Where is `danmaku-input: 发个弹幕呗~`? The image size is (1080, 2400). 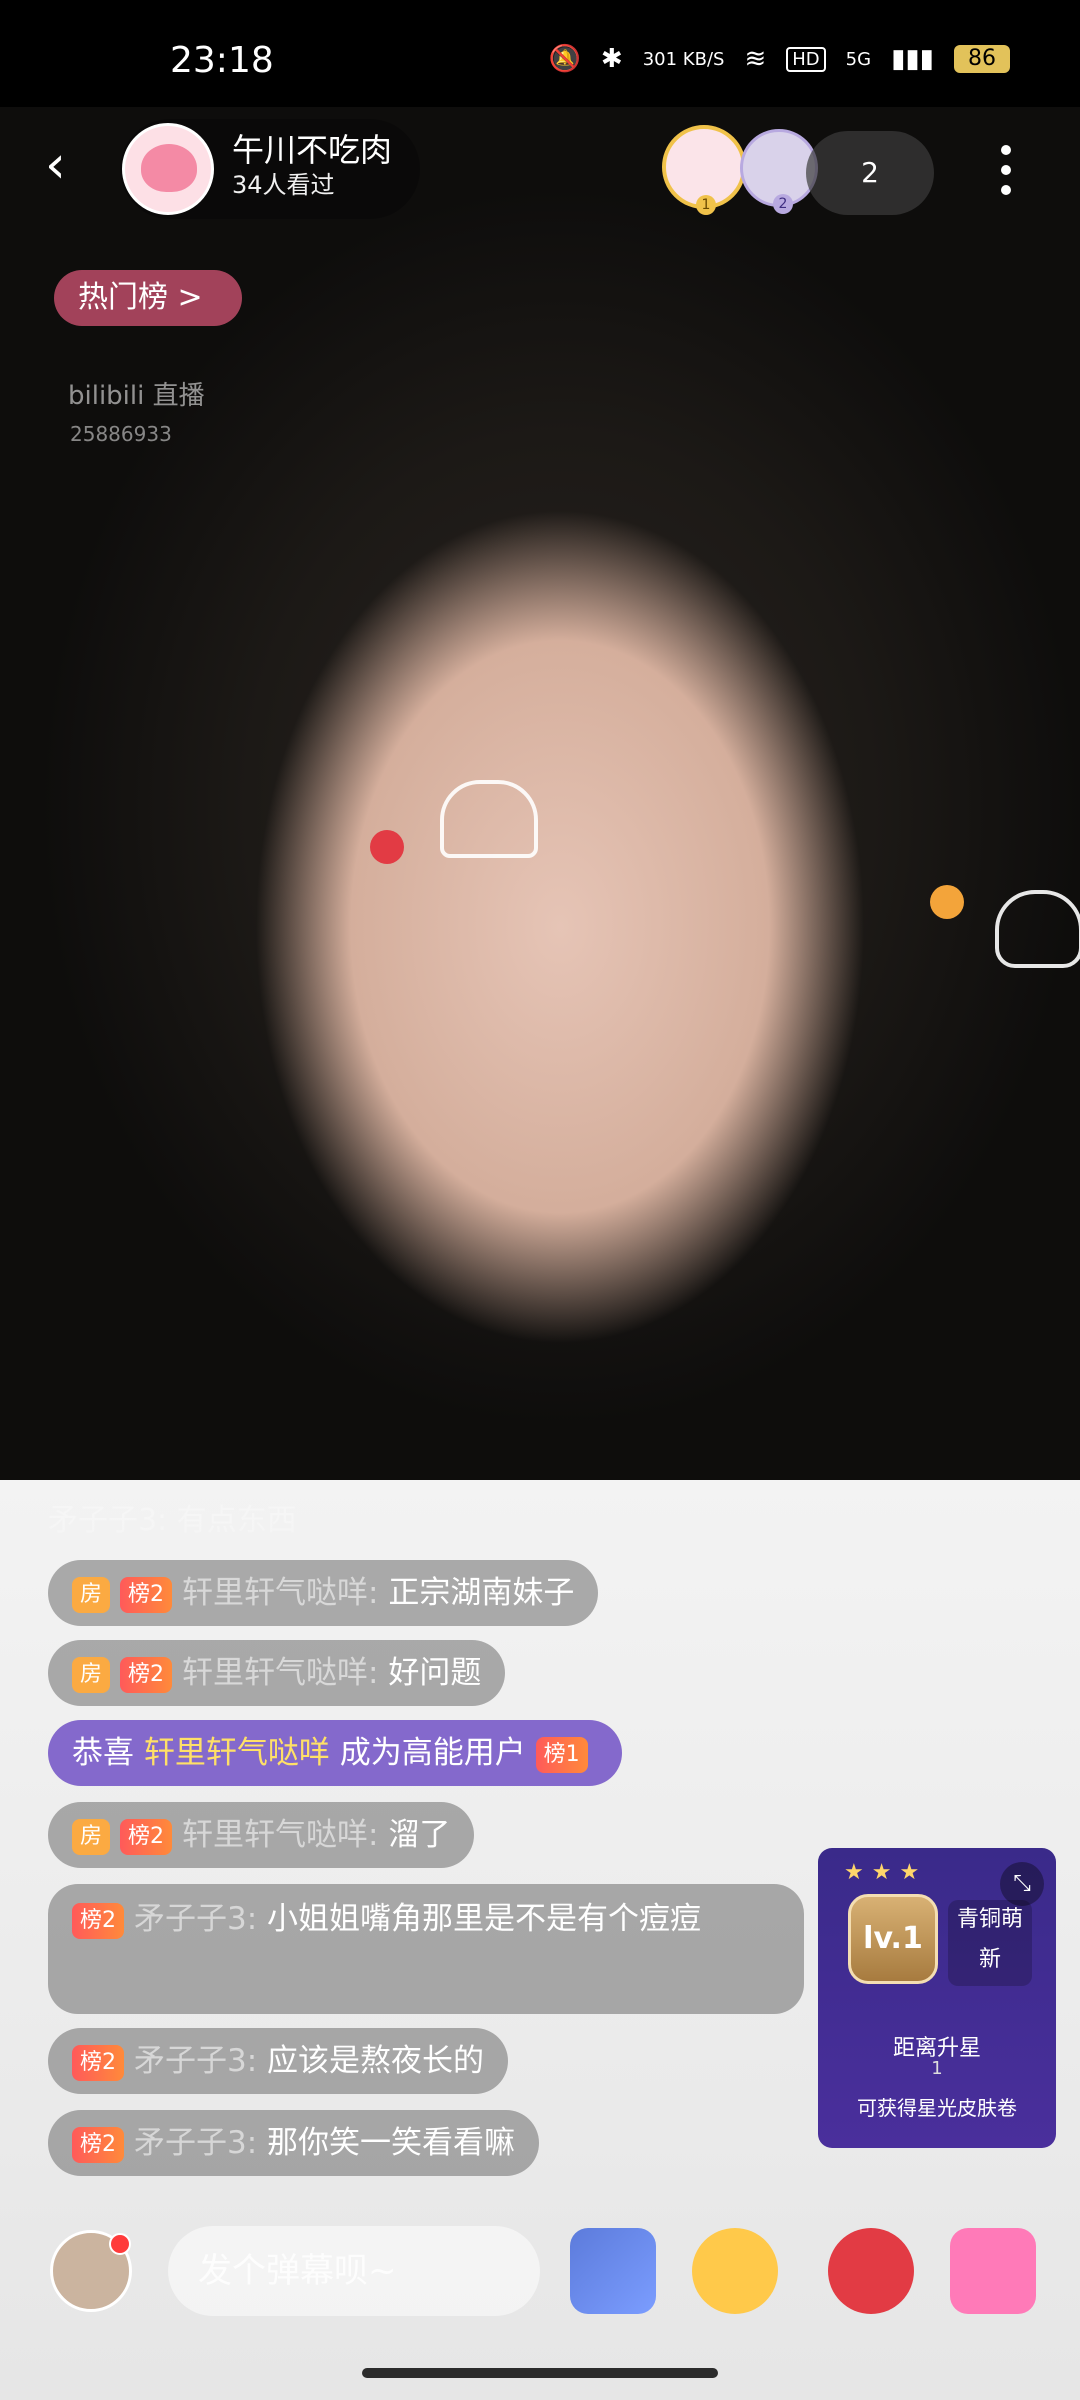 danmaku-input: 发个弹幕呗~ is located at coordinates (354, 2271).